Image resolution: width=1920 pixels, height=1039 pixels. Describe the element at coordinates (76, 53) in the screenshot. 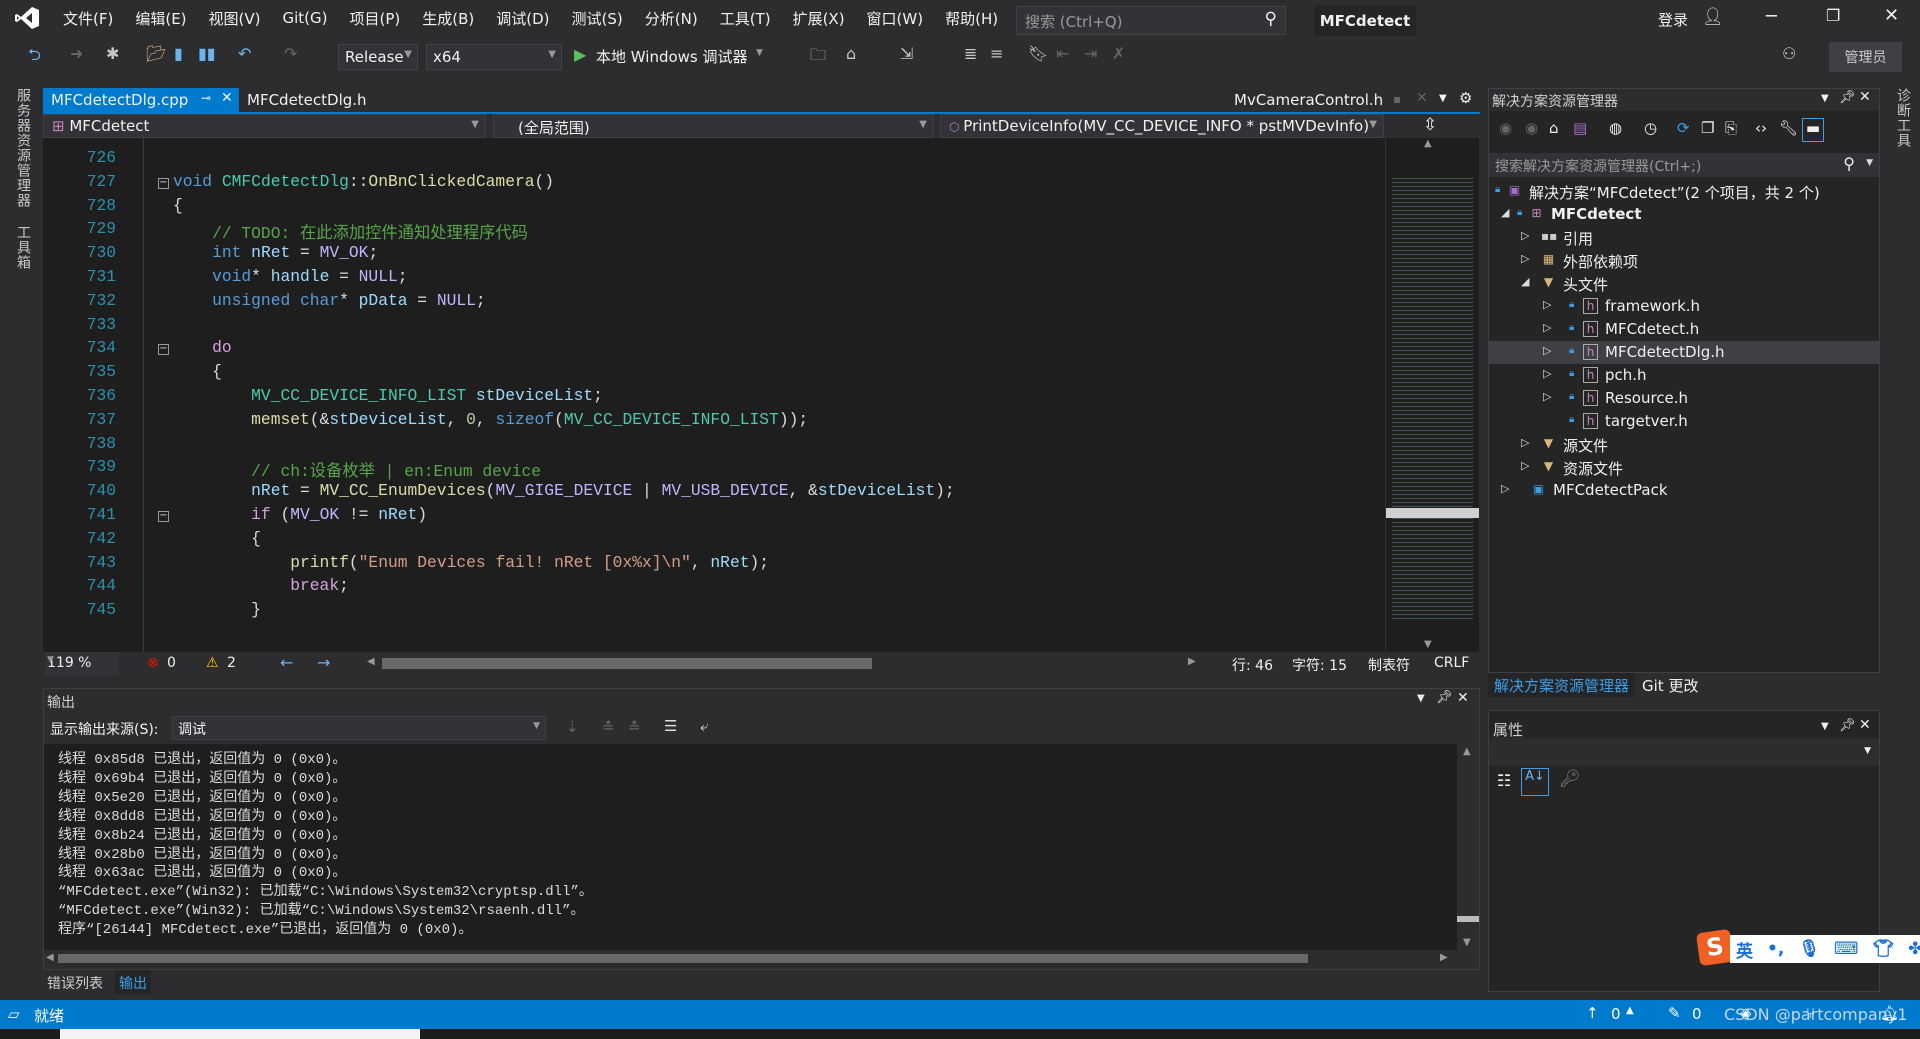

I see `forward-icon: ➜` at that location.